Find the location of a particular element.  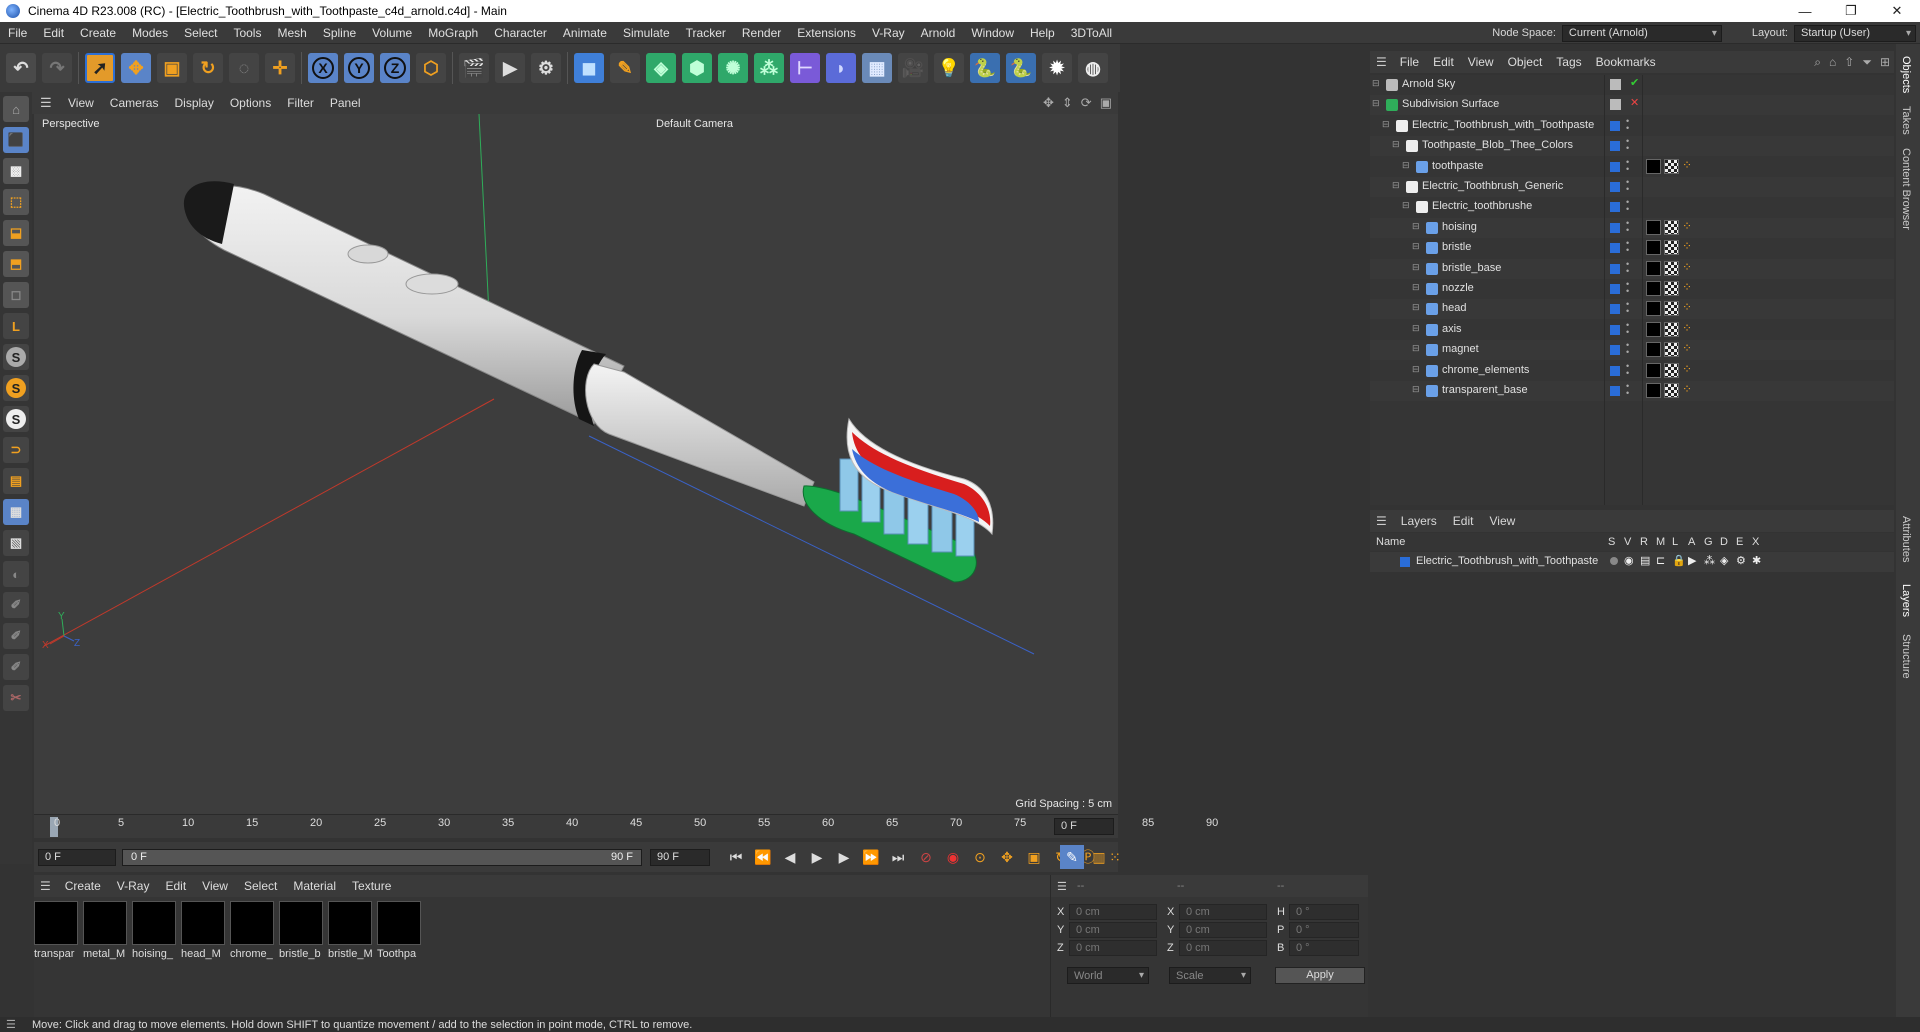

autokey-icon: ◉ is located at coordinates (953, 857).